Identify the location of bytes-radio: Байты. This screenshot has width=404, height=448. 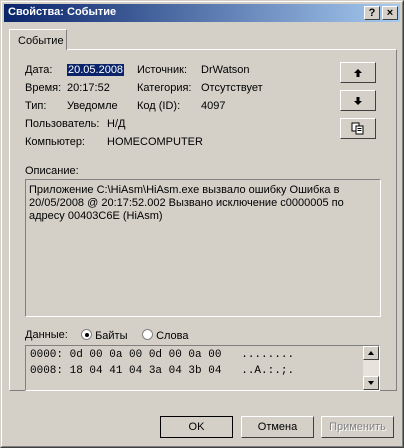
(104, 335).